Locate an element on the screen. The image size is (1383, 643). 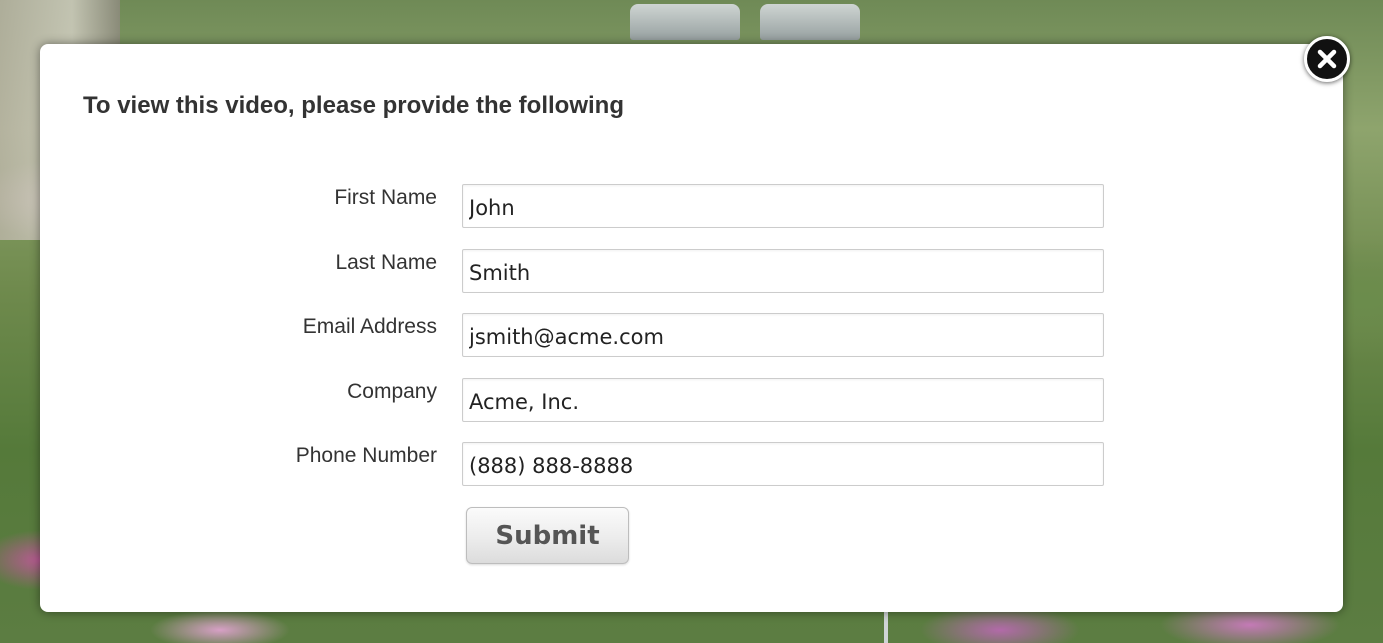
form-row-phone: Phone Number is located at coordinates (691, 465).